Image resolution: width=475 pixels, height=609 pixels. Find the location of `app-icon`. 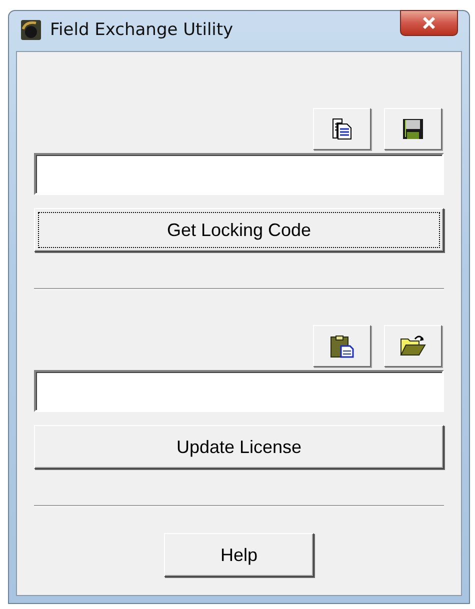

app-icon is located at coordinates (31, 30).